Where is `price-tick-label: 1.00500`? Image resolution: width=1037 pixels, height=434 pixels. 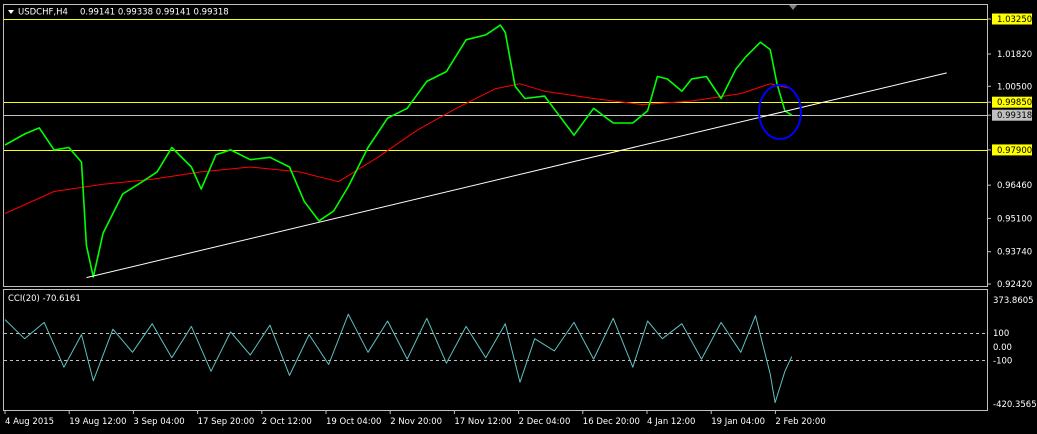 price-tick-label: 1.00500 is located at coordinates (1014, 87).